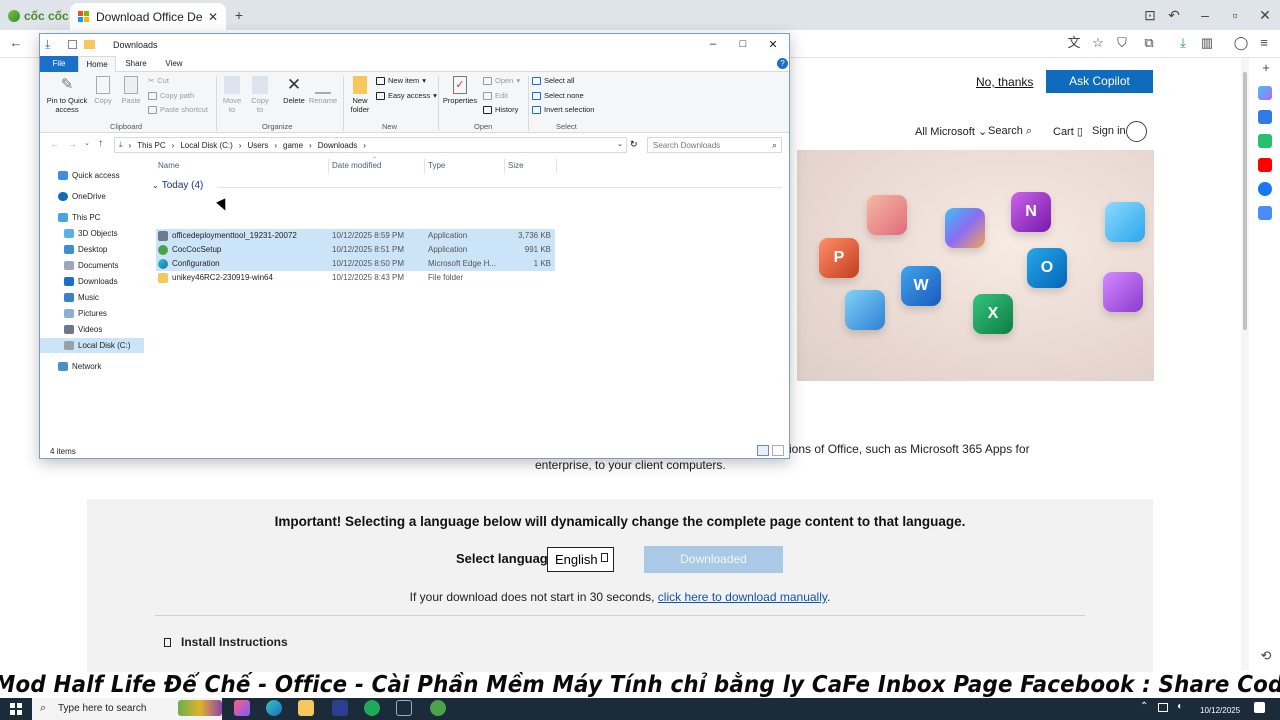 This screenshot has height=720, width=1280. Describe the element at coordinates (232, 95) in the screenshot. I see `move-to-button: Move to` at that location.